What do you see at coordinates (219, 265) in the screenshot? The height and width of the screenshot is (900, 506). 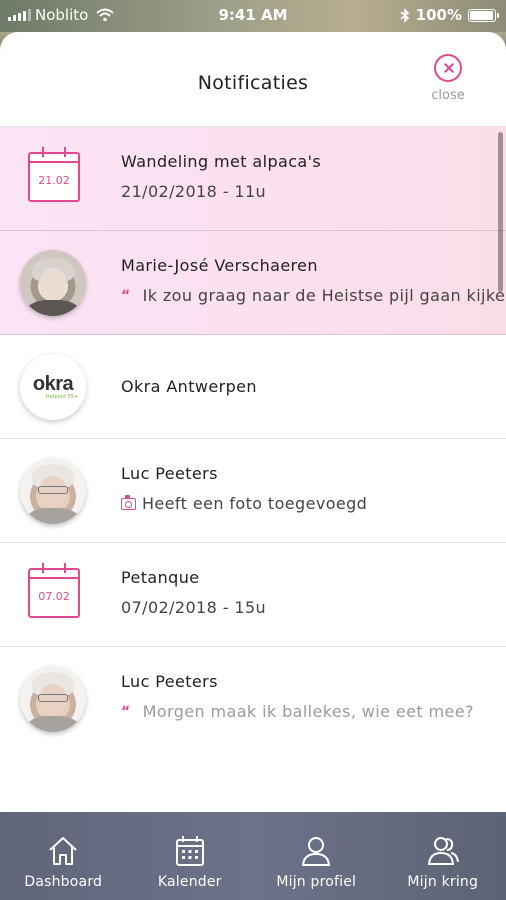 I see `notification-title: Marie-José Verschaeren` at bounding box center [219, 265].